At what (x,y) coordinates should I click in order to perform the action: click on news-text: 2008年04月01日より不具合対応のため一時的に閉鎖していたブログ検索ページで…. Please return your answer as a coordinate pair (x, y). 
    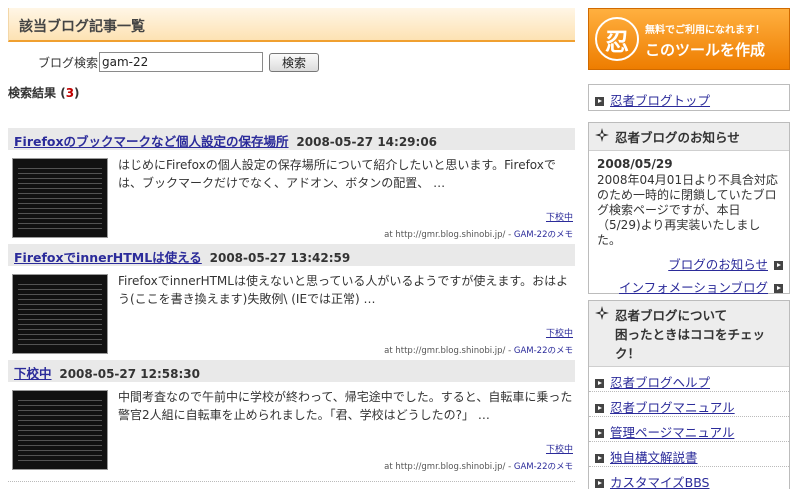
    Looking at the image, I should click on (687, 210).